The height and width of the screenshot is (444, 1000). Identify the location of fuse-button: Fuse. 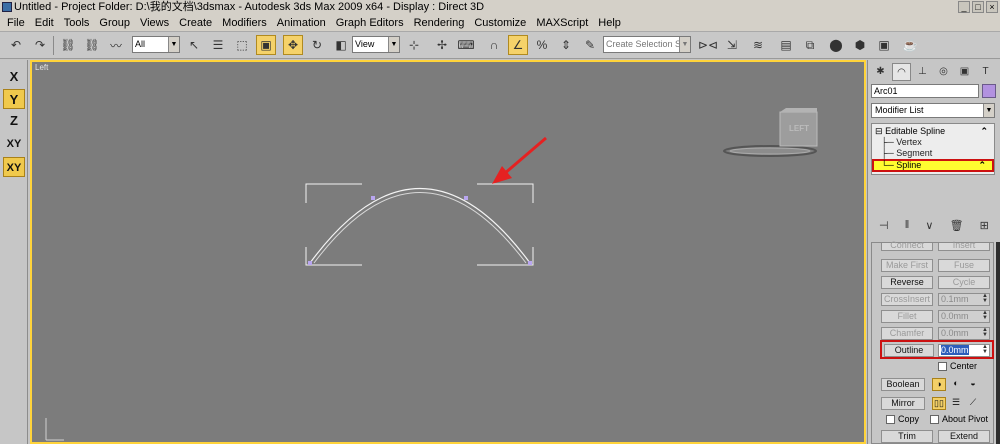
(964, 265).